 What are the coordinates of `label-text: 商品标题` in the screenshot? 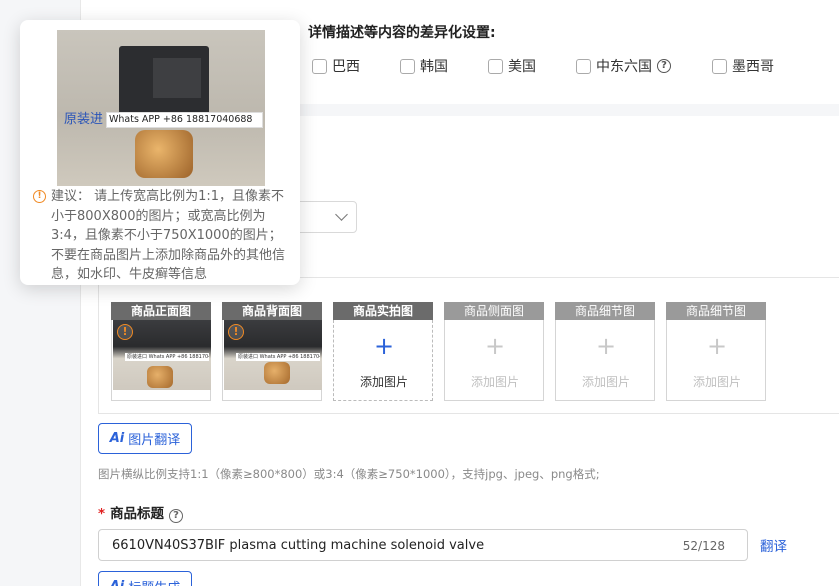 It's located at (137, 514).